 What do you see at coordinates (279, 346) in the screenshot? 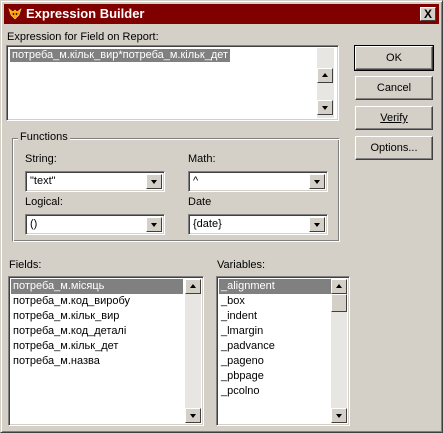
I see `list-item: _padvanceC` at bounding box center [279, 346].